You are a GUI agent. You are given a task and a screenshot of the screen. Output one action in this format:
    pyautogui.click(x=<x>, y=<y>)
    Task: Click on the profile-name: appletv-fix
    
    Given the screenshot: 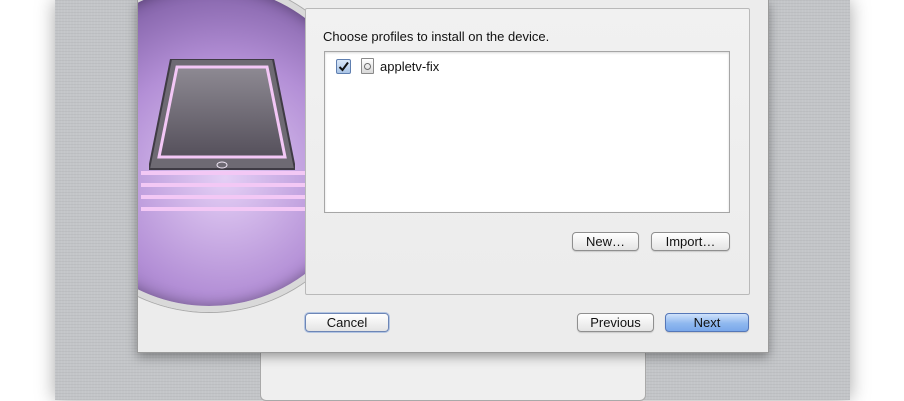 What is the action you would take?
    pyautogui.click(x=410, y=66)
    